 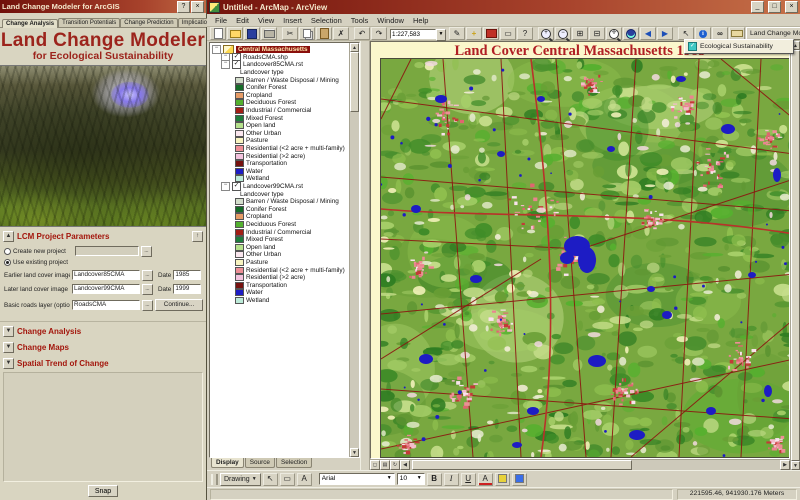 I want to click on collapse-up-icon: ▲, so click(x=8, y=236).